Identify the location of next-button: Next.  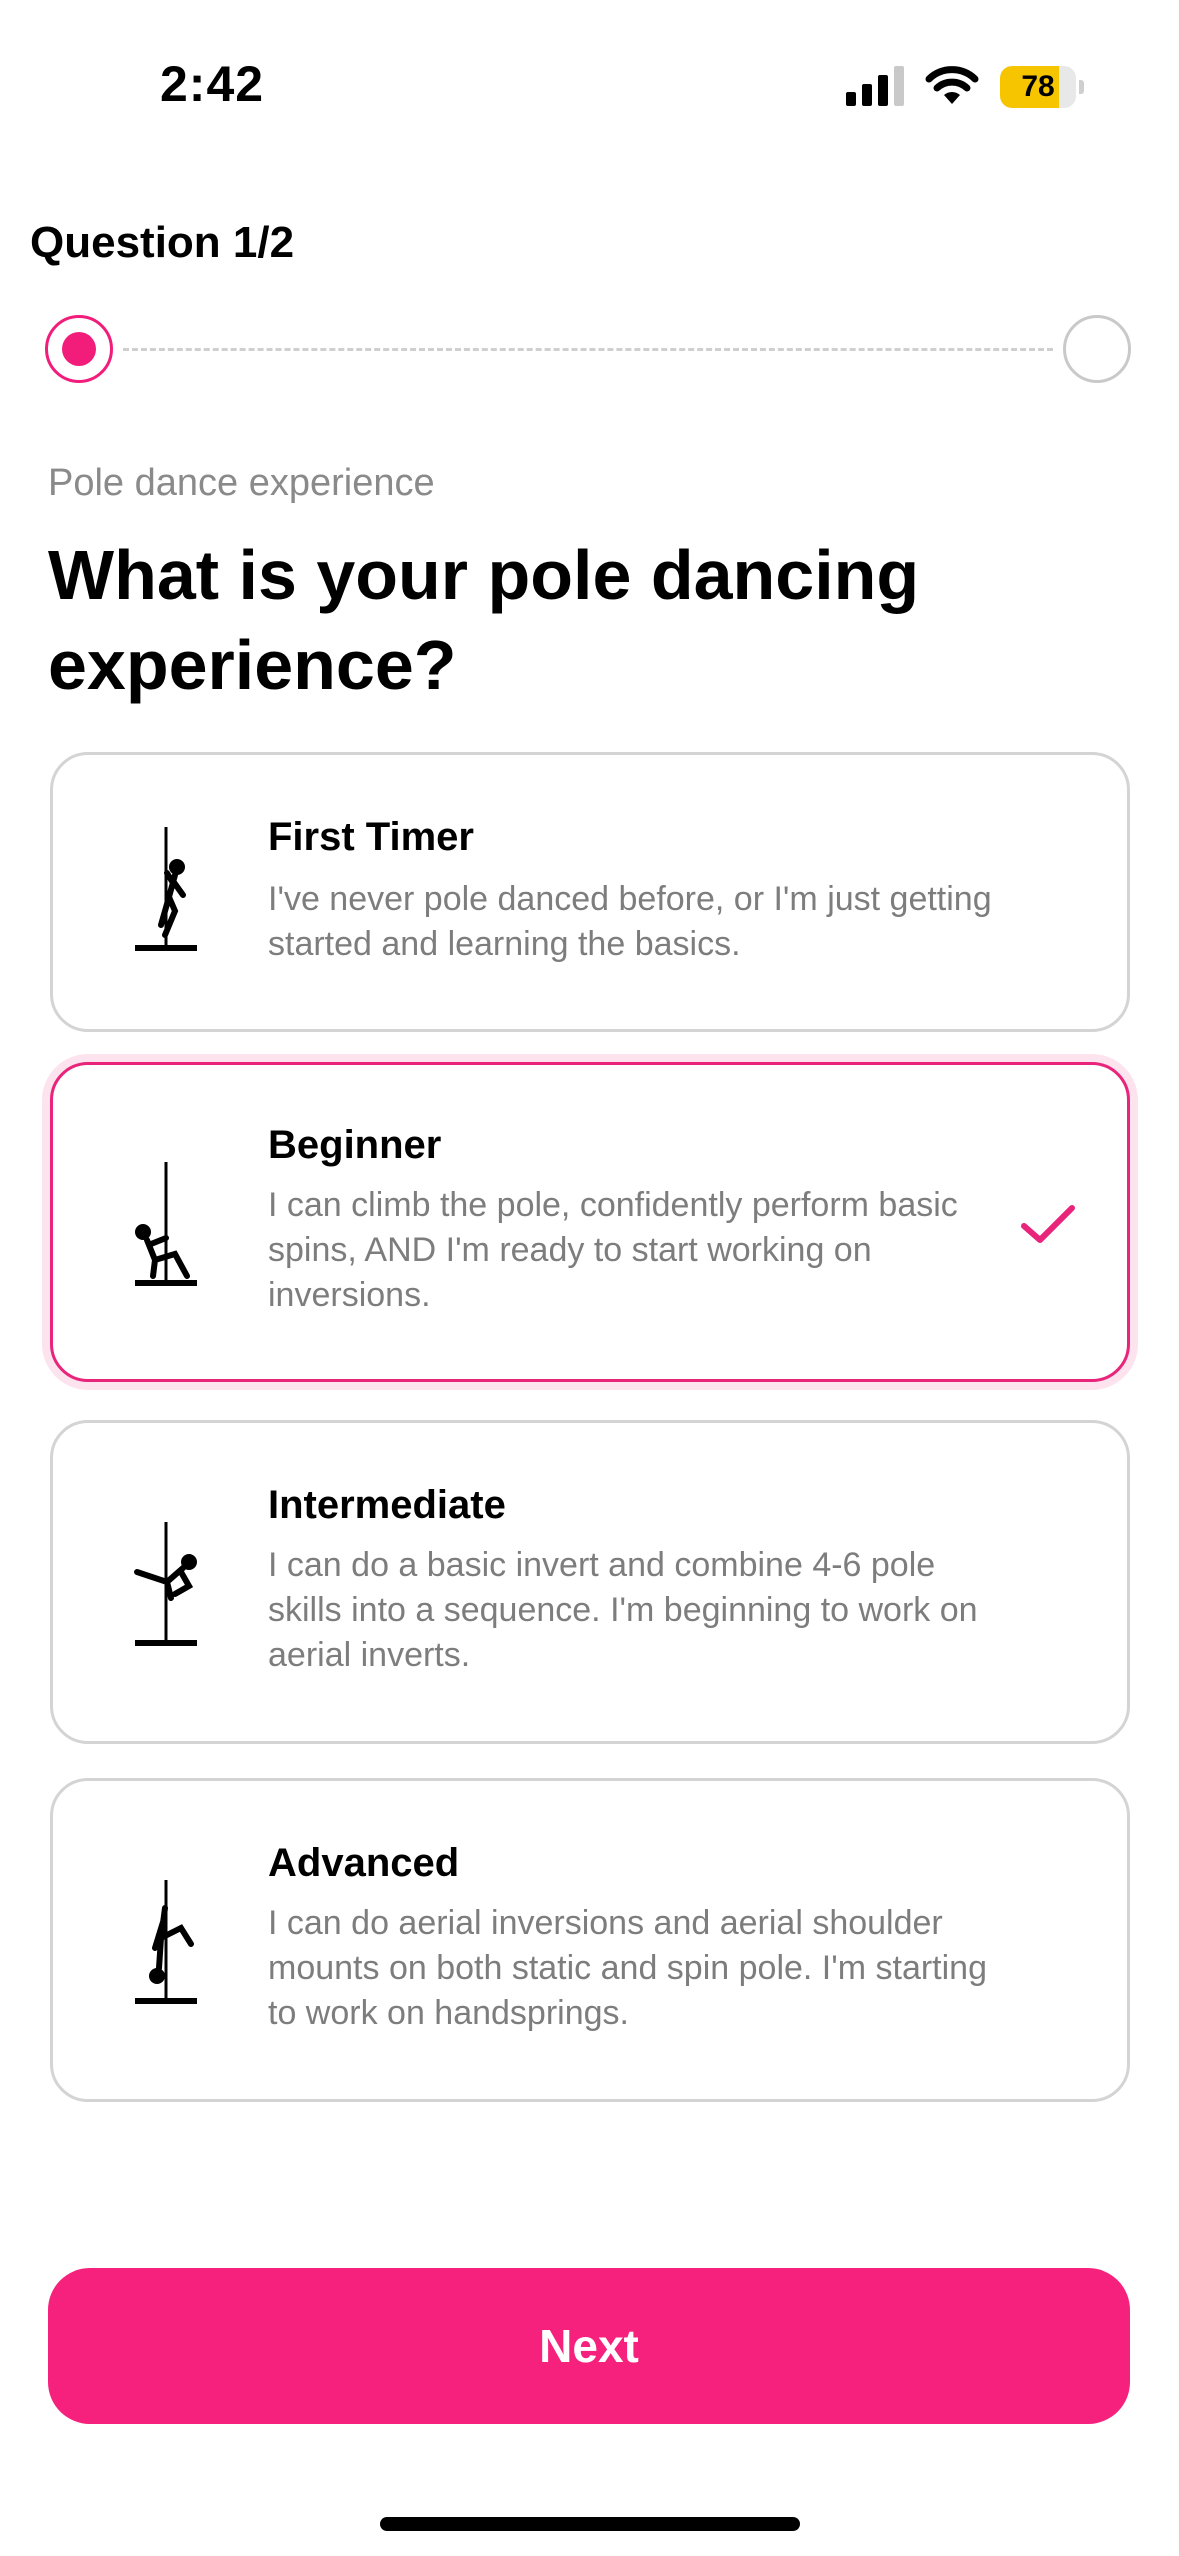
(589, 2346).